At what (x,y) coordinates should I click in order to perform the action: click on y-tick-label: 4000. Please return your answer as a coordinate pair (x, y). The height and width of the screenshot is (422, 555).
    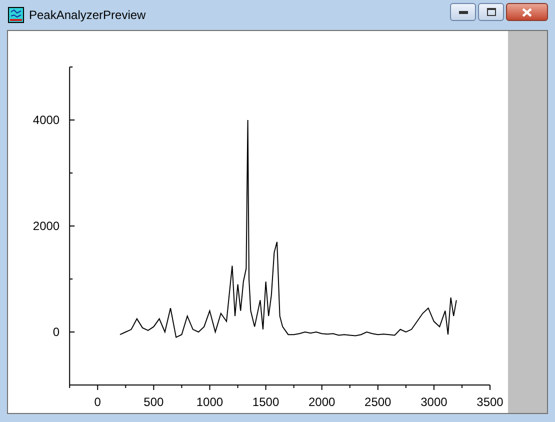
    Looking at the image, I should click on (46, 120).